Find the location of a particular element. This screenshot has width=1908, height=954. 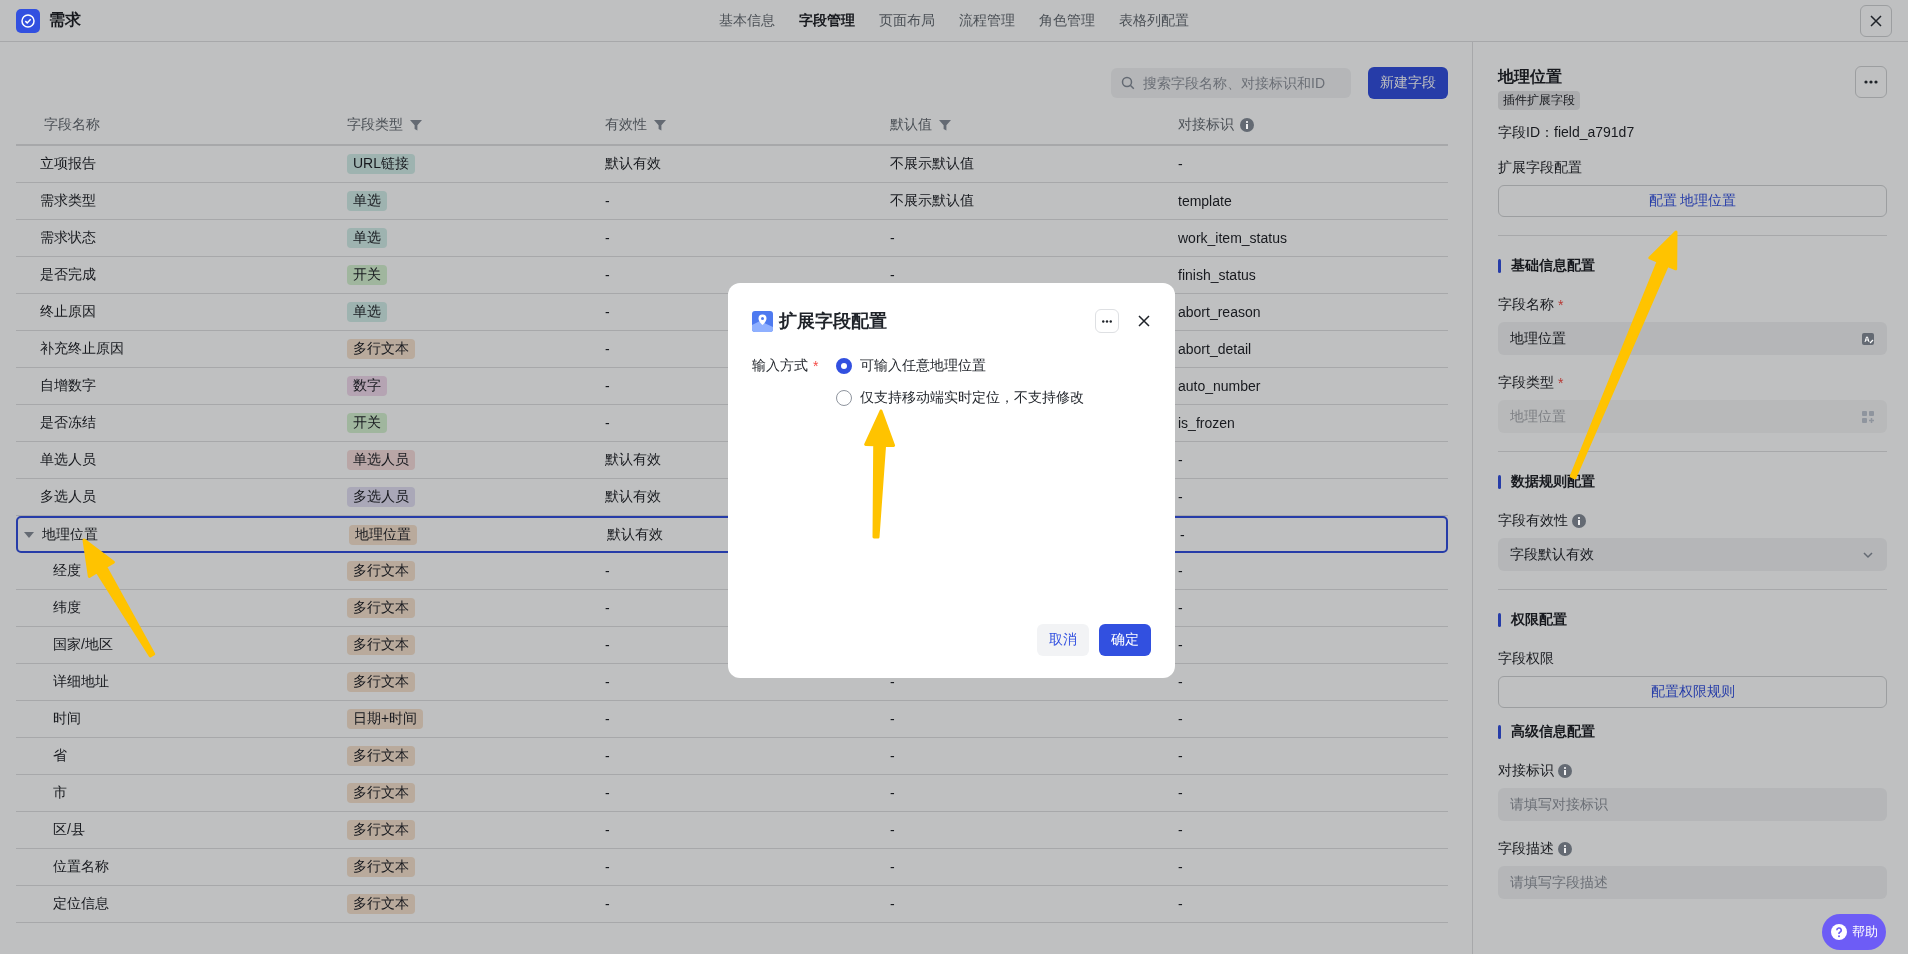

field-name: 位置名称 is located at coordinates (81, 867).